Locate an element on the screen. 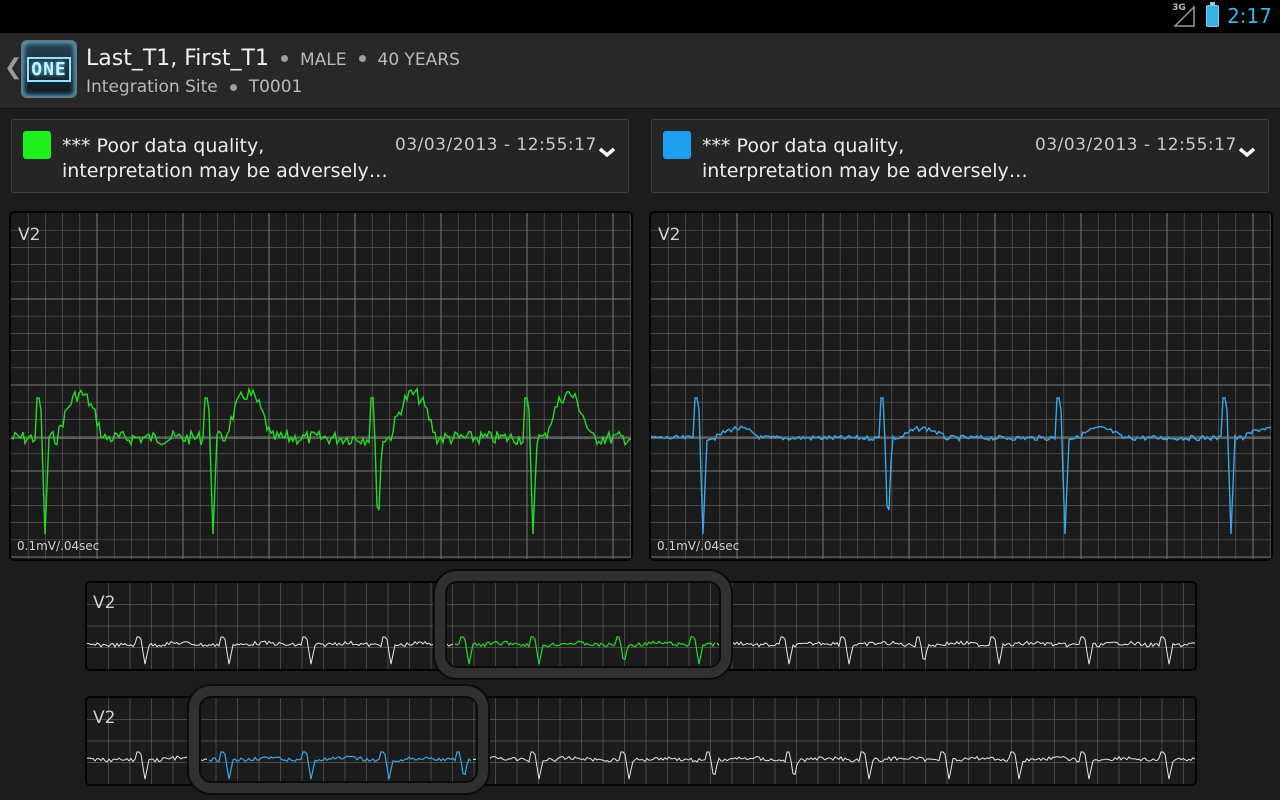  status-bar: 3G 2:17 is located at coordinates (640, 16).